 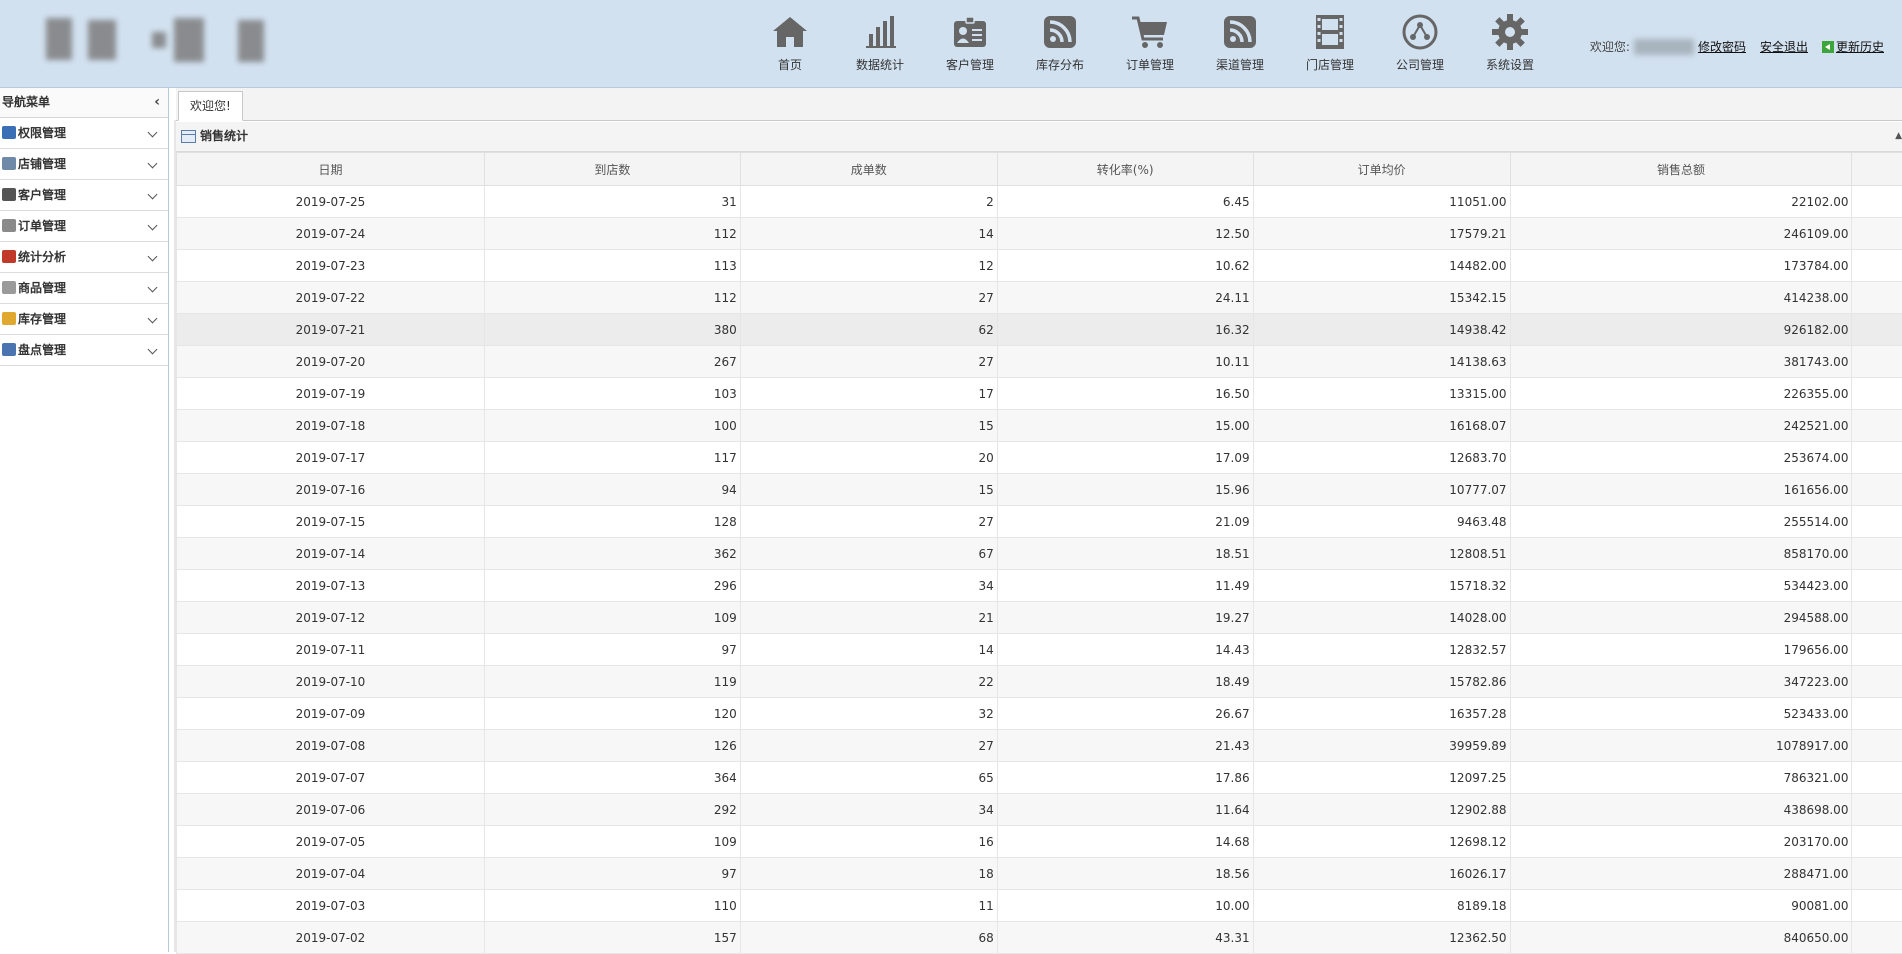 What do you see at coordinates (9, 194) in the screenshot?
I see `penguin-icon` at bounding box center [9, 194].